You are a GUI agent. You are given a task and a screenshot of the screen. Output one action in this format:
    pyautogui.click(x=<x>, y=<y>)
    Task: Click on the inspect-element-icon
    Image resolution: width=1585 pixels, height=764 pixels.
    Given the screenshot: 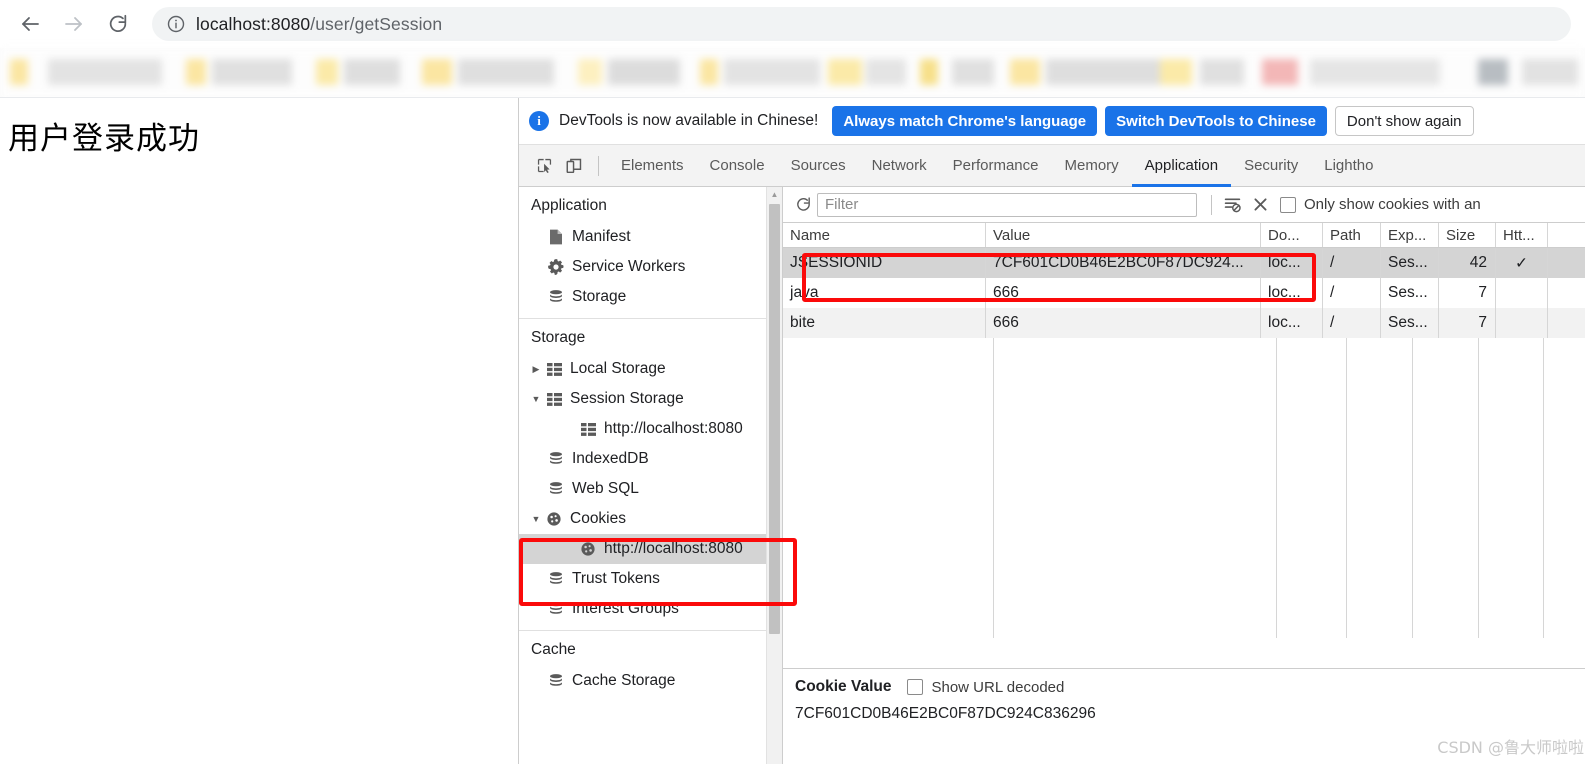 What is the action you would take?
    pyautogui.click(x=544, y=166)
    